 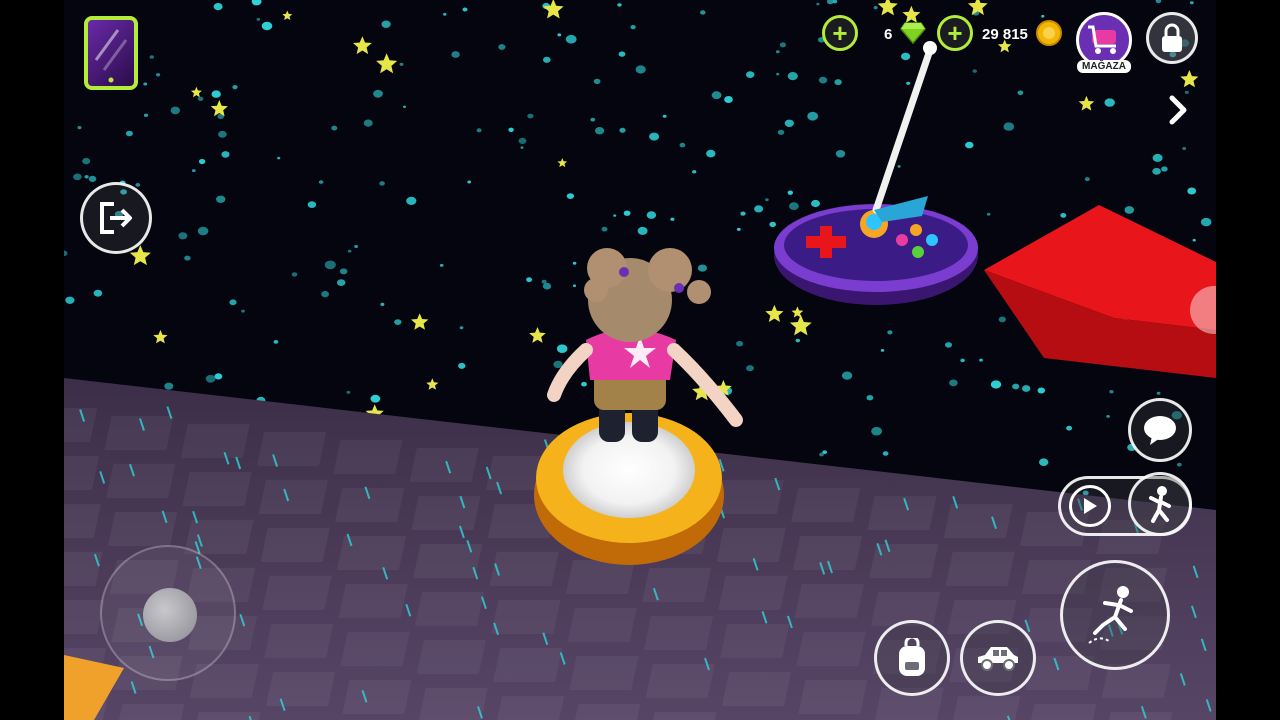 I want to click on backpack-button, so click(x=912, y=658).